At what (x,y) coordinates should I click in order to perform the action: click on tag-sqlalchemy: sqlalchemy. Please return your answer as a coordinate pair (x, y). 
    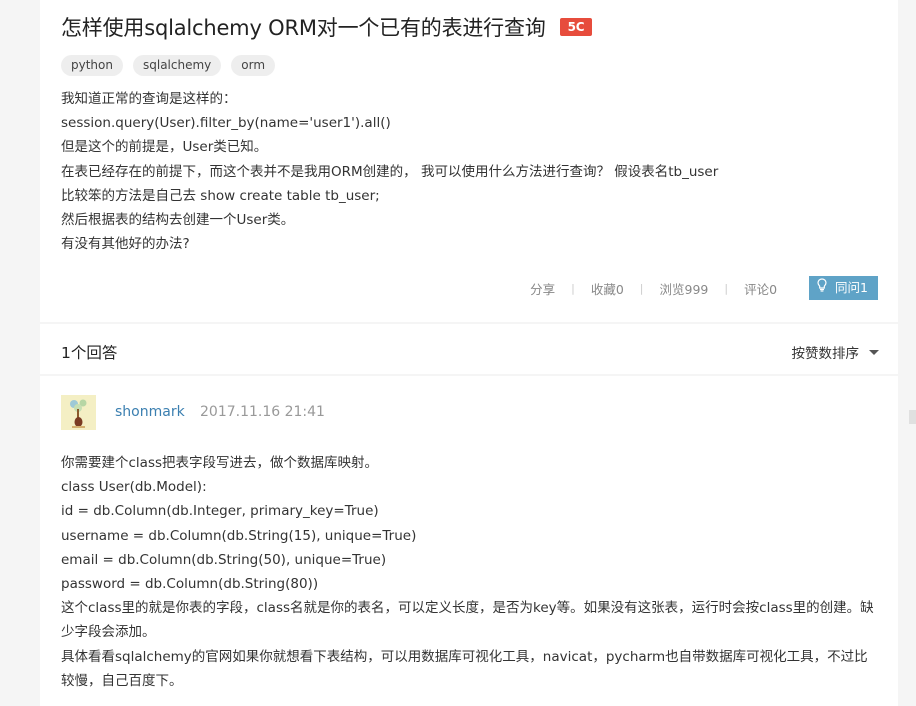
    Looking at the image, I should click on (177, 65).